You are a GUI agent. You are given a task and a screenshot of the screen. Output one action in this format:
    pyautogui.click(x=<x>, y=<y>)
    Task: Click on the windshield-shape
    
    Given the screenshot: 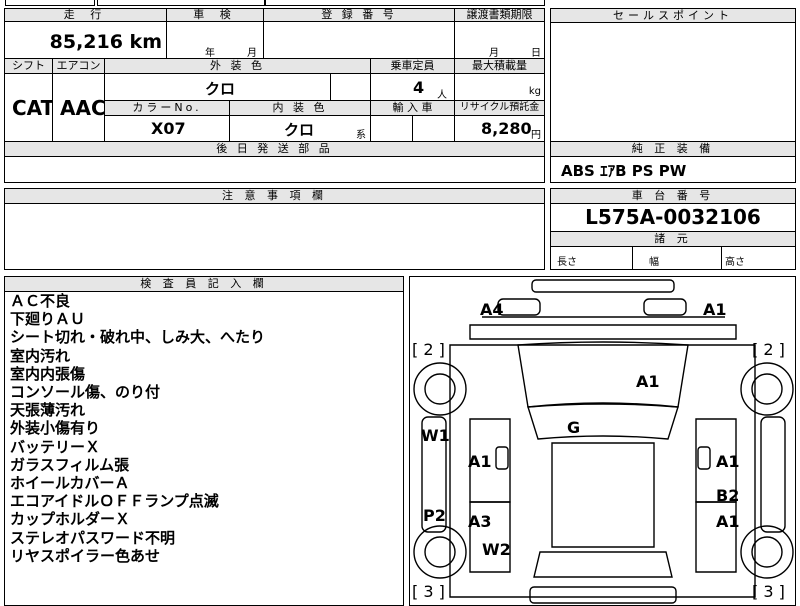 What is the action you would take?
    pyautogui.click(x=603, y=421)
    